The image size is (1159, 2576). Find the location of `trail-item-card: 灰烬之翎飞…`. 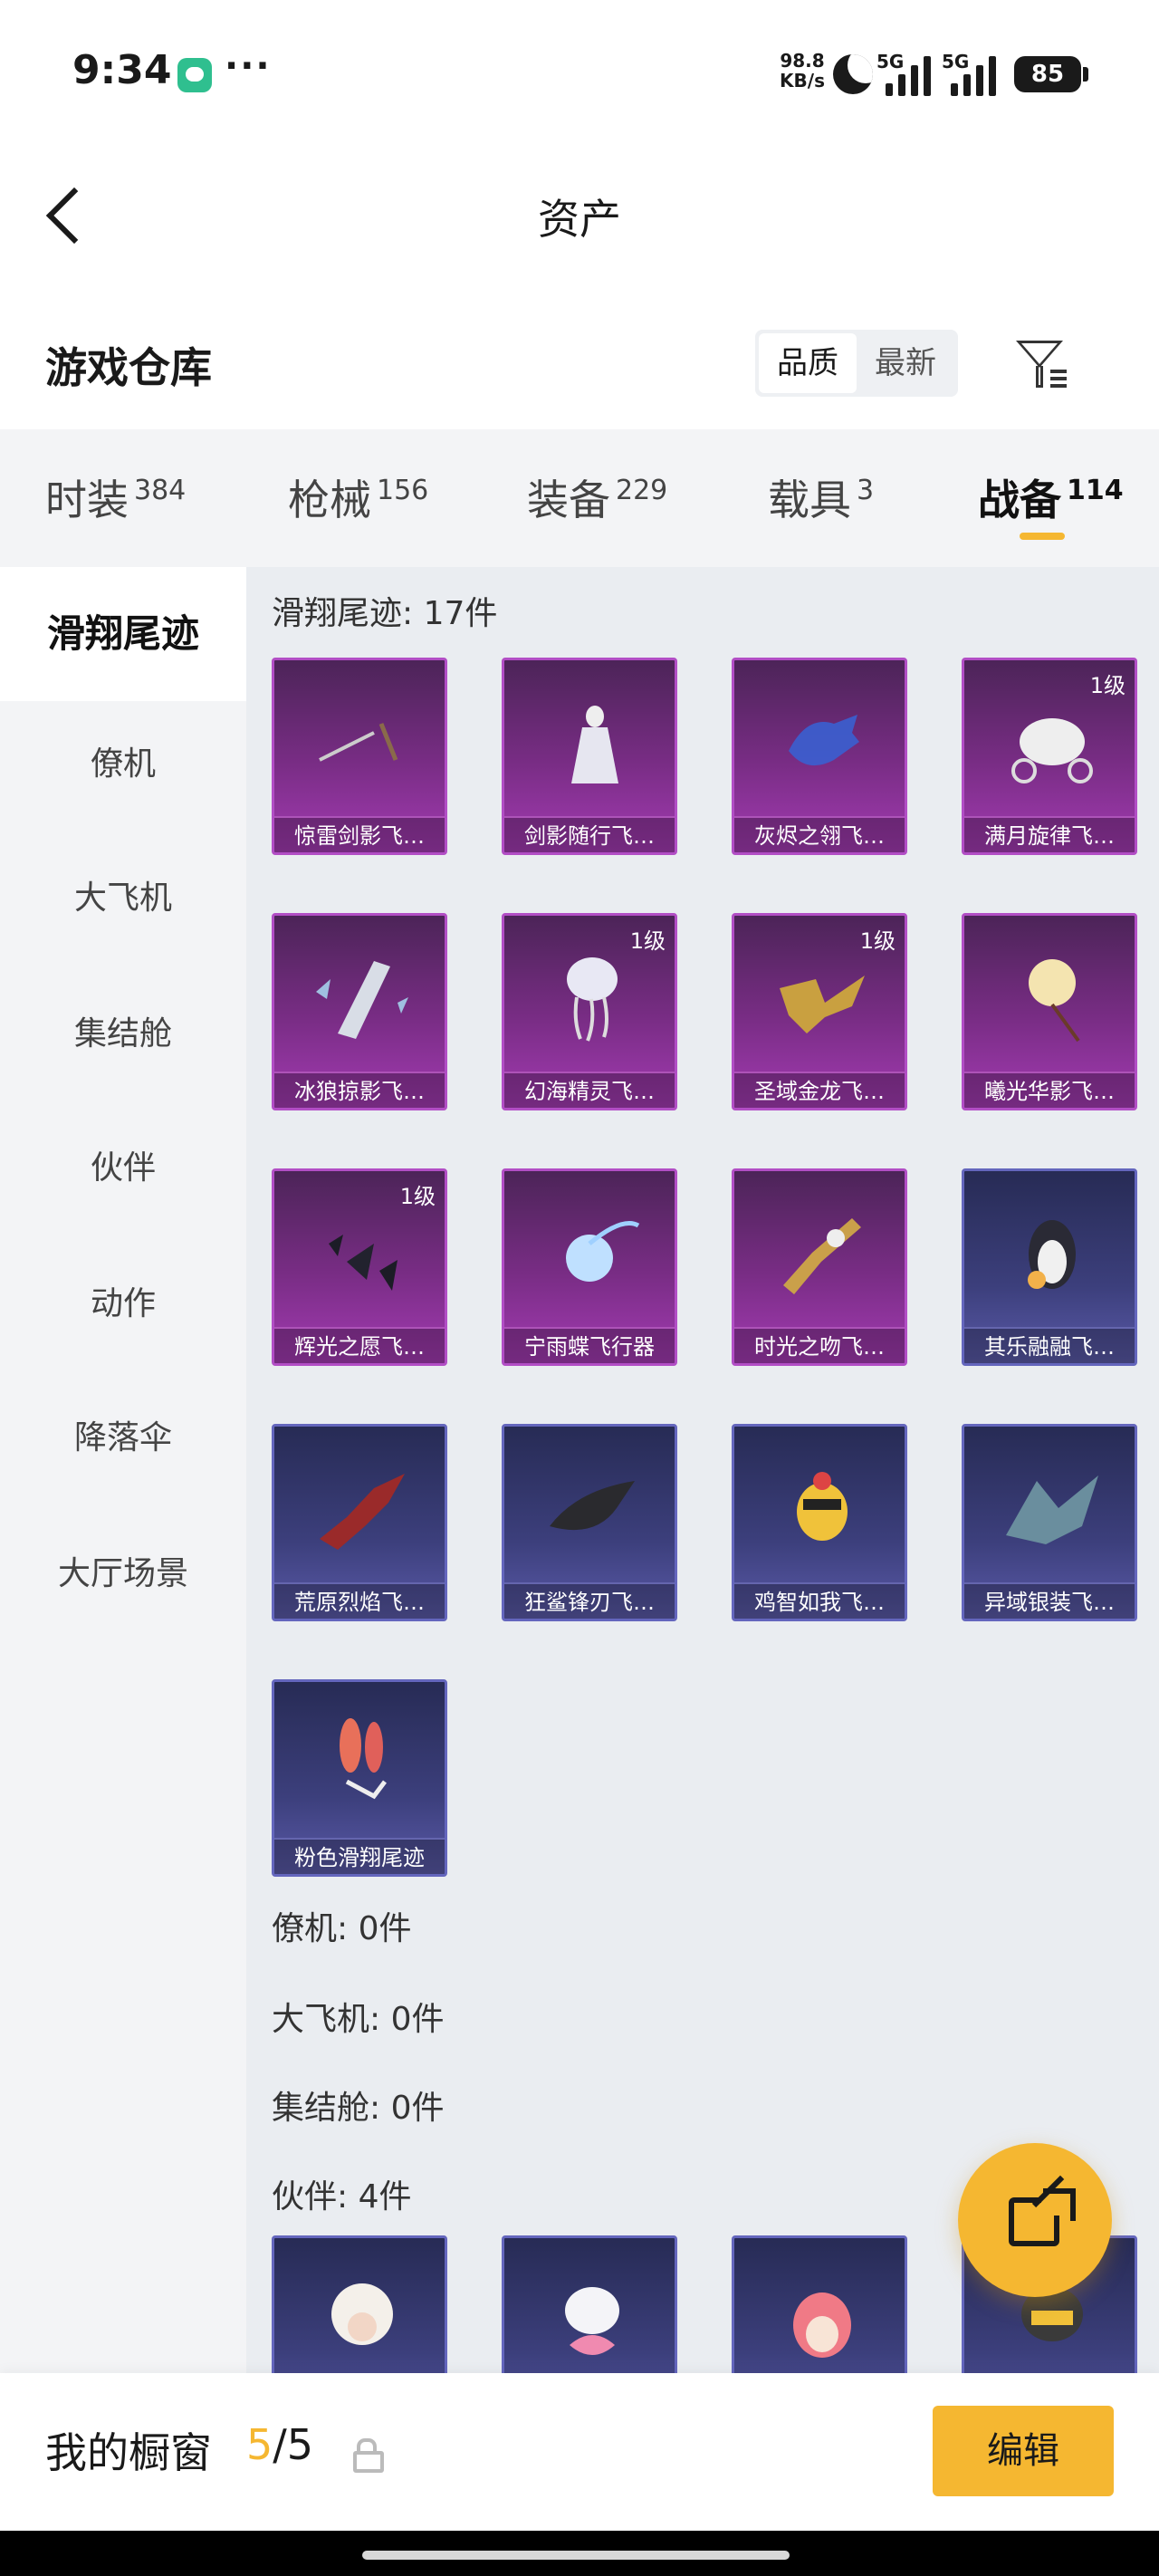

trail-item-card: 灰烬之翎飞… is located at coordinates (820, 756).